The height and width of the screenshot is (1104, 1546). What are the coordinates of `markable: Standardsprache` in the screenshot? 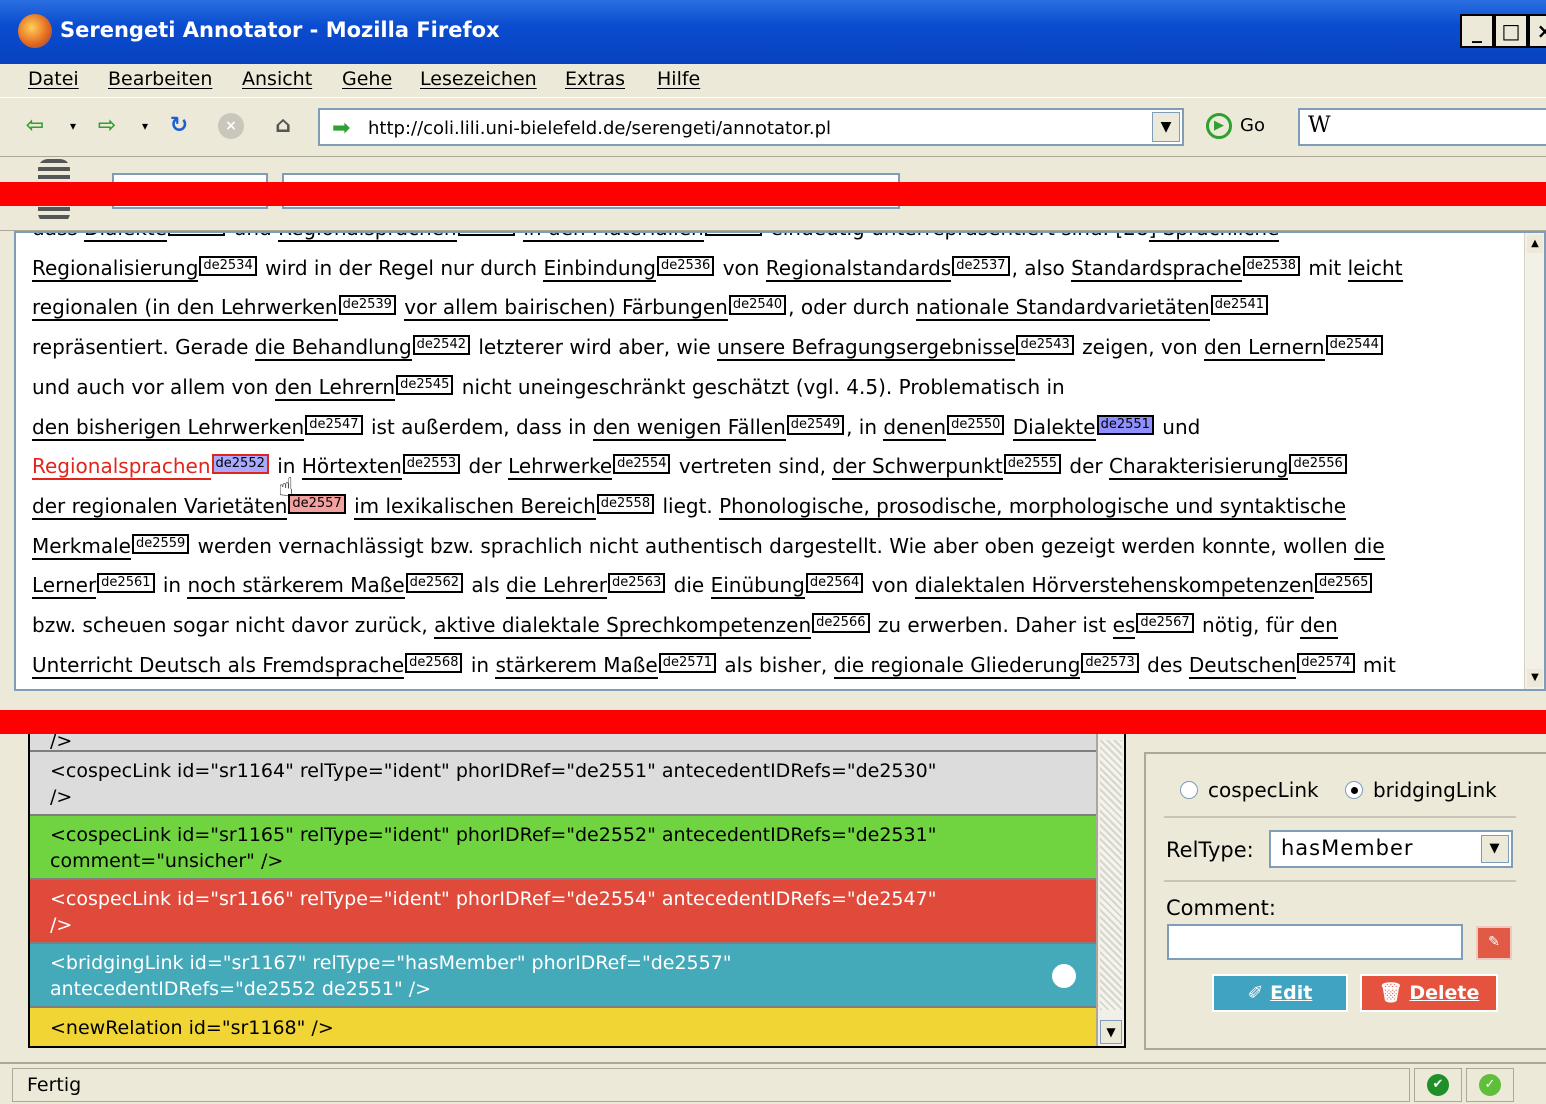 It's located at (1156, 268).